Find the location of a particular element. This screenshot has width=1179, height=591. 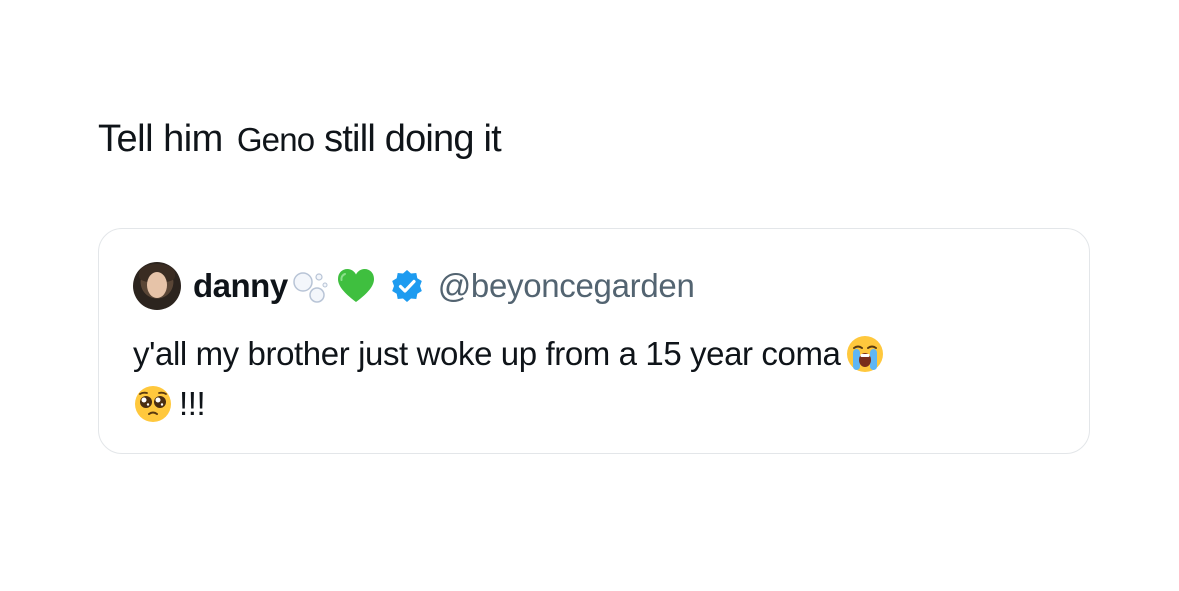

quoted-tweet-line-2: !!! is located at coordinates (598, 404).